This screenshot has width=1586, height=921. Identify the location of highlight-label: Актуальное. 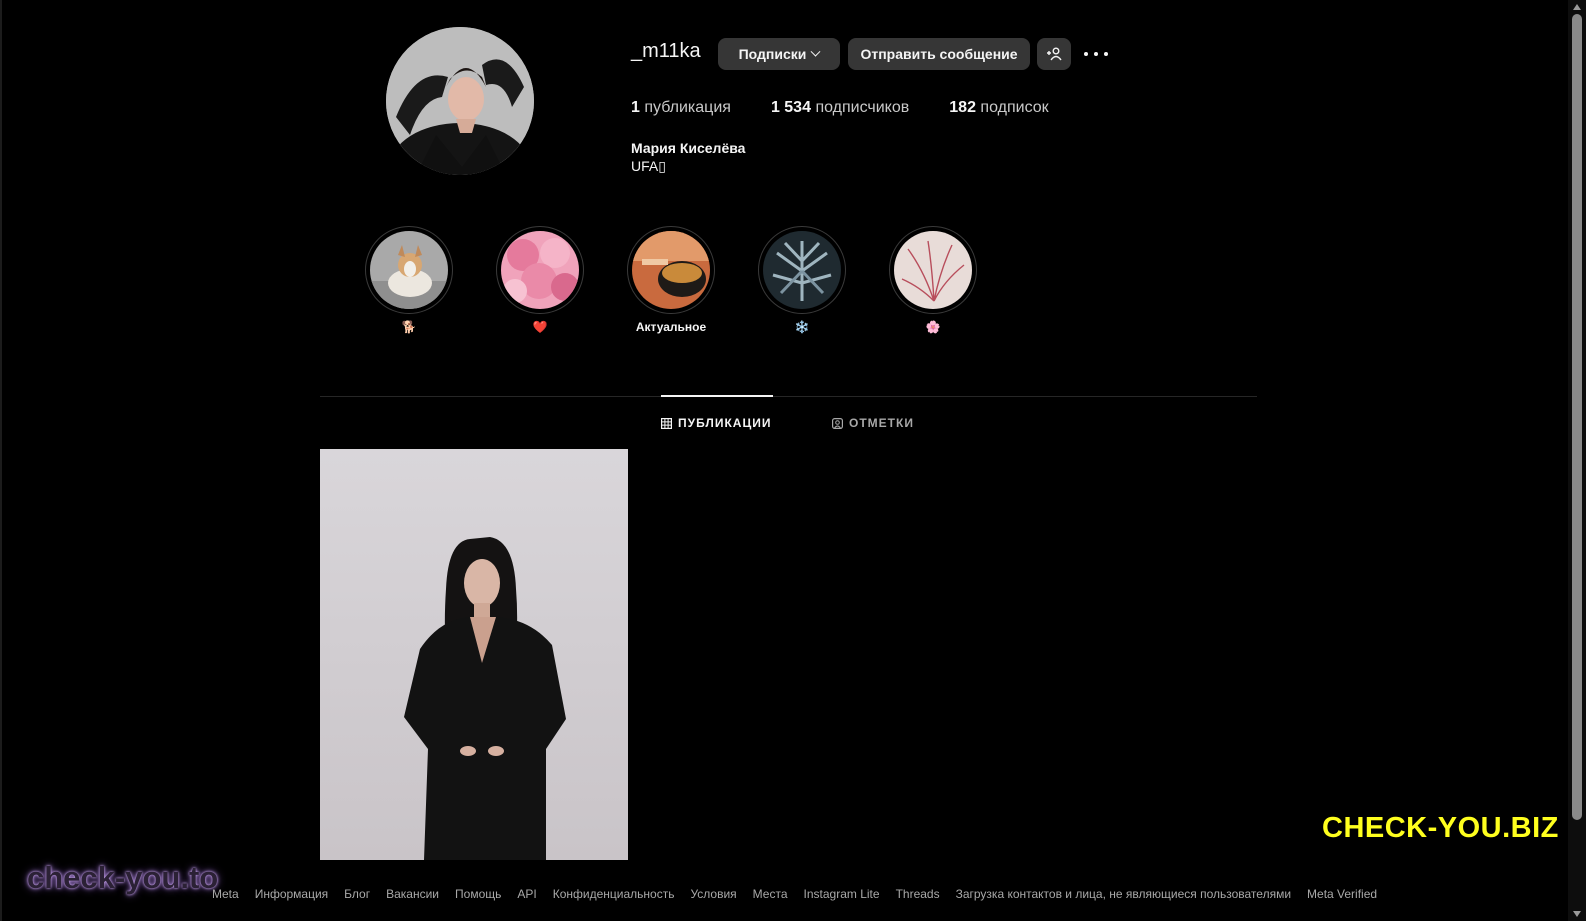
(671, 327).